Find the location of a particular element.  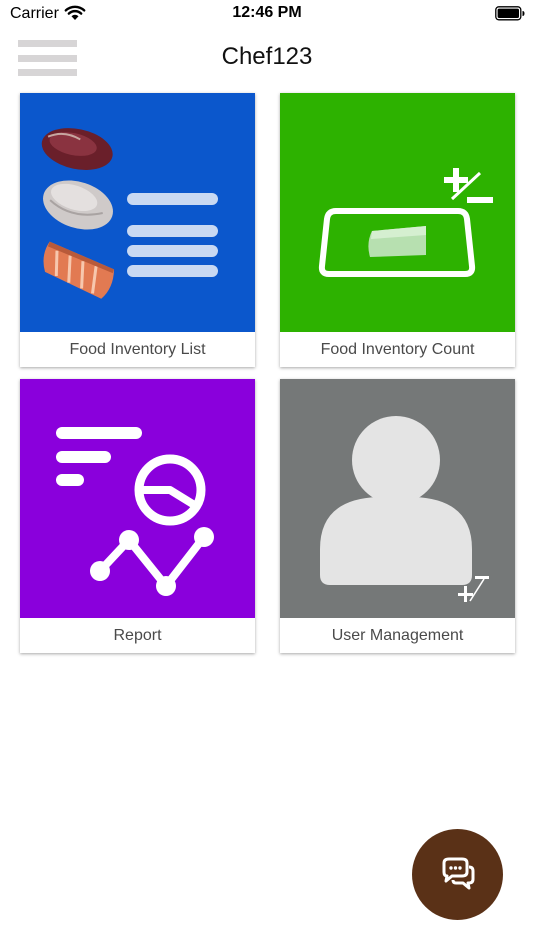

chat-button is located at coordinates (457, 874).